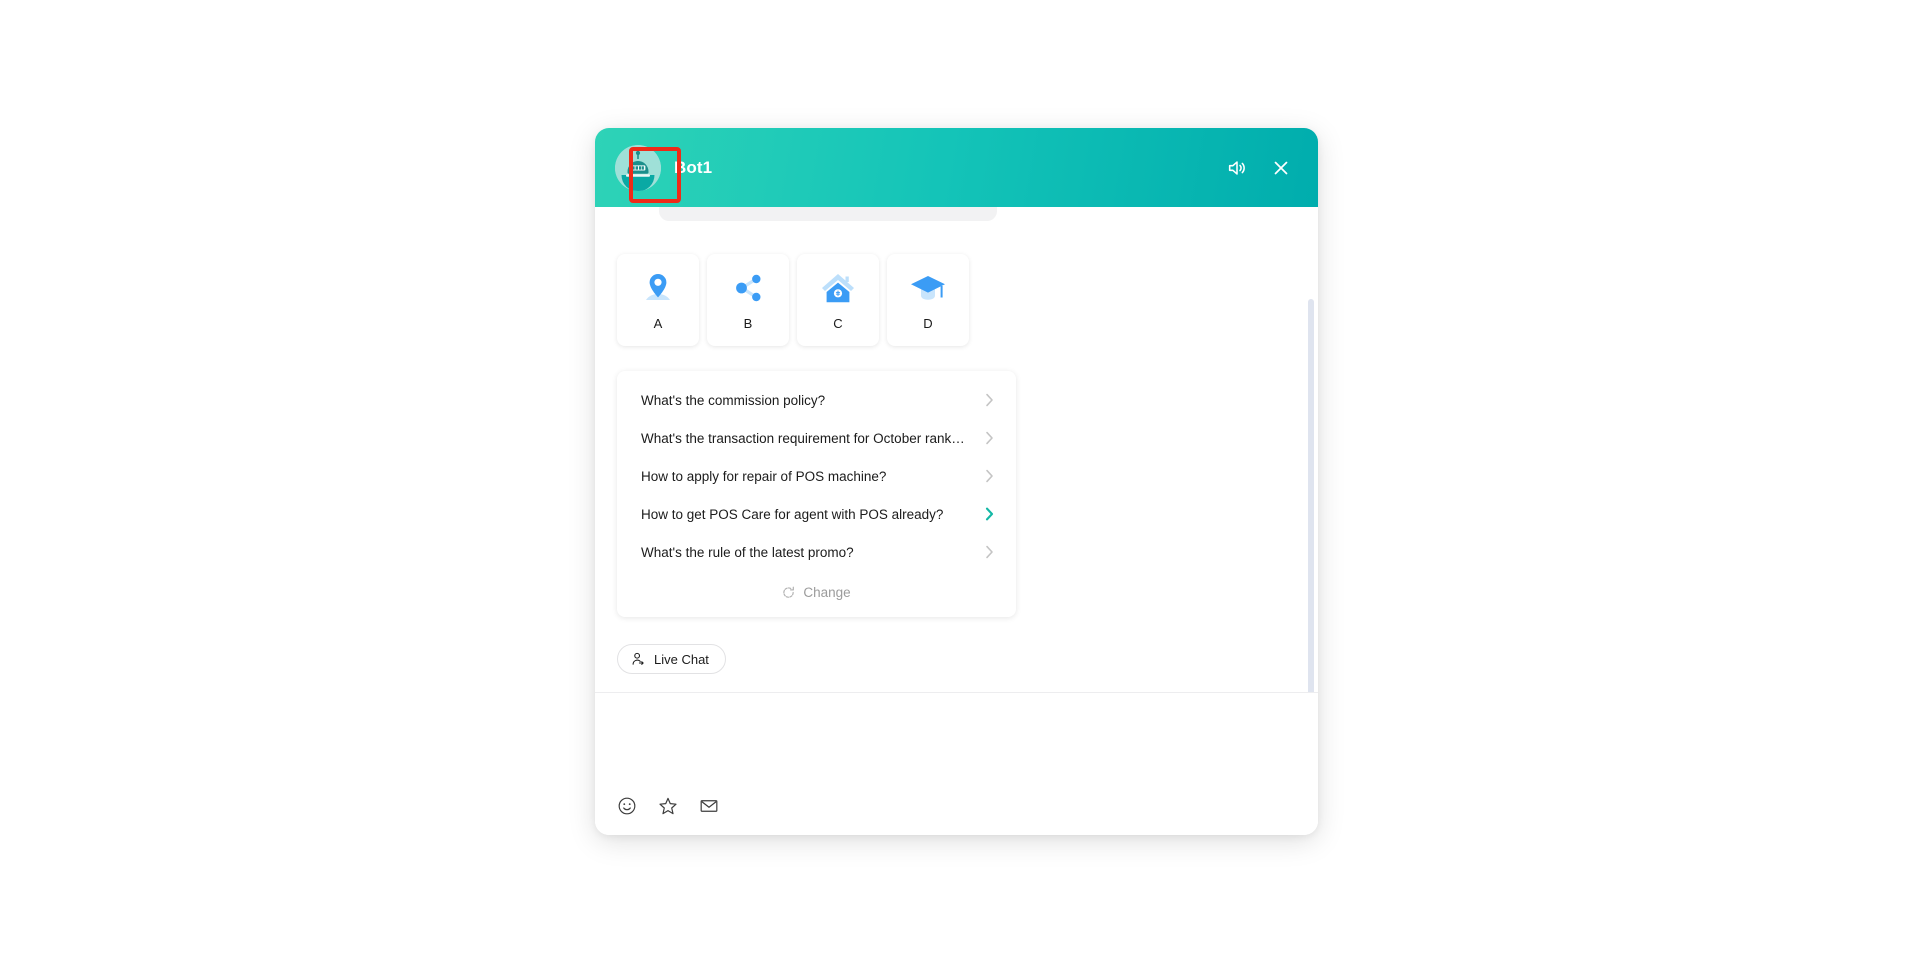 This screenshot has width=1907, height=955. I want to click on category-card-d: D, so click(928, 300).